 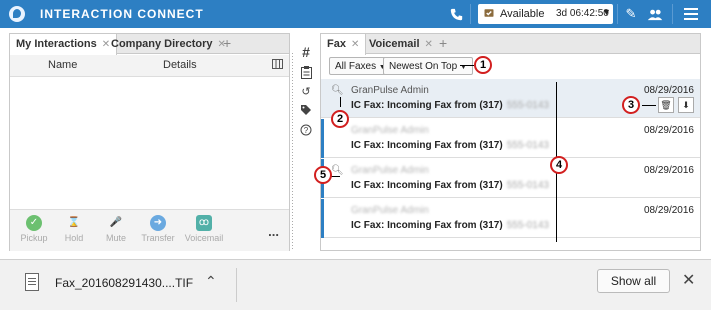 What do you see at coordinates (306, 92) in the screenshot?
I see `history-icon: ↺` at bounding box center [306, 92].